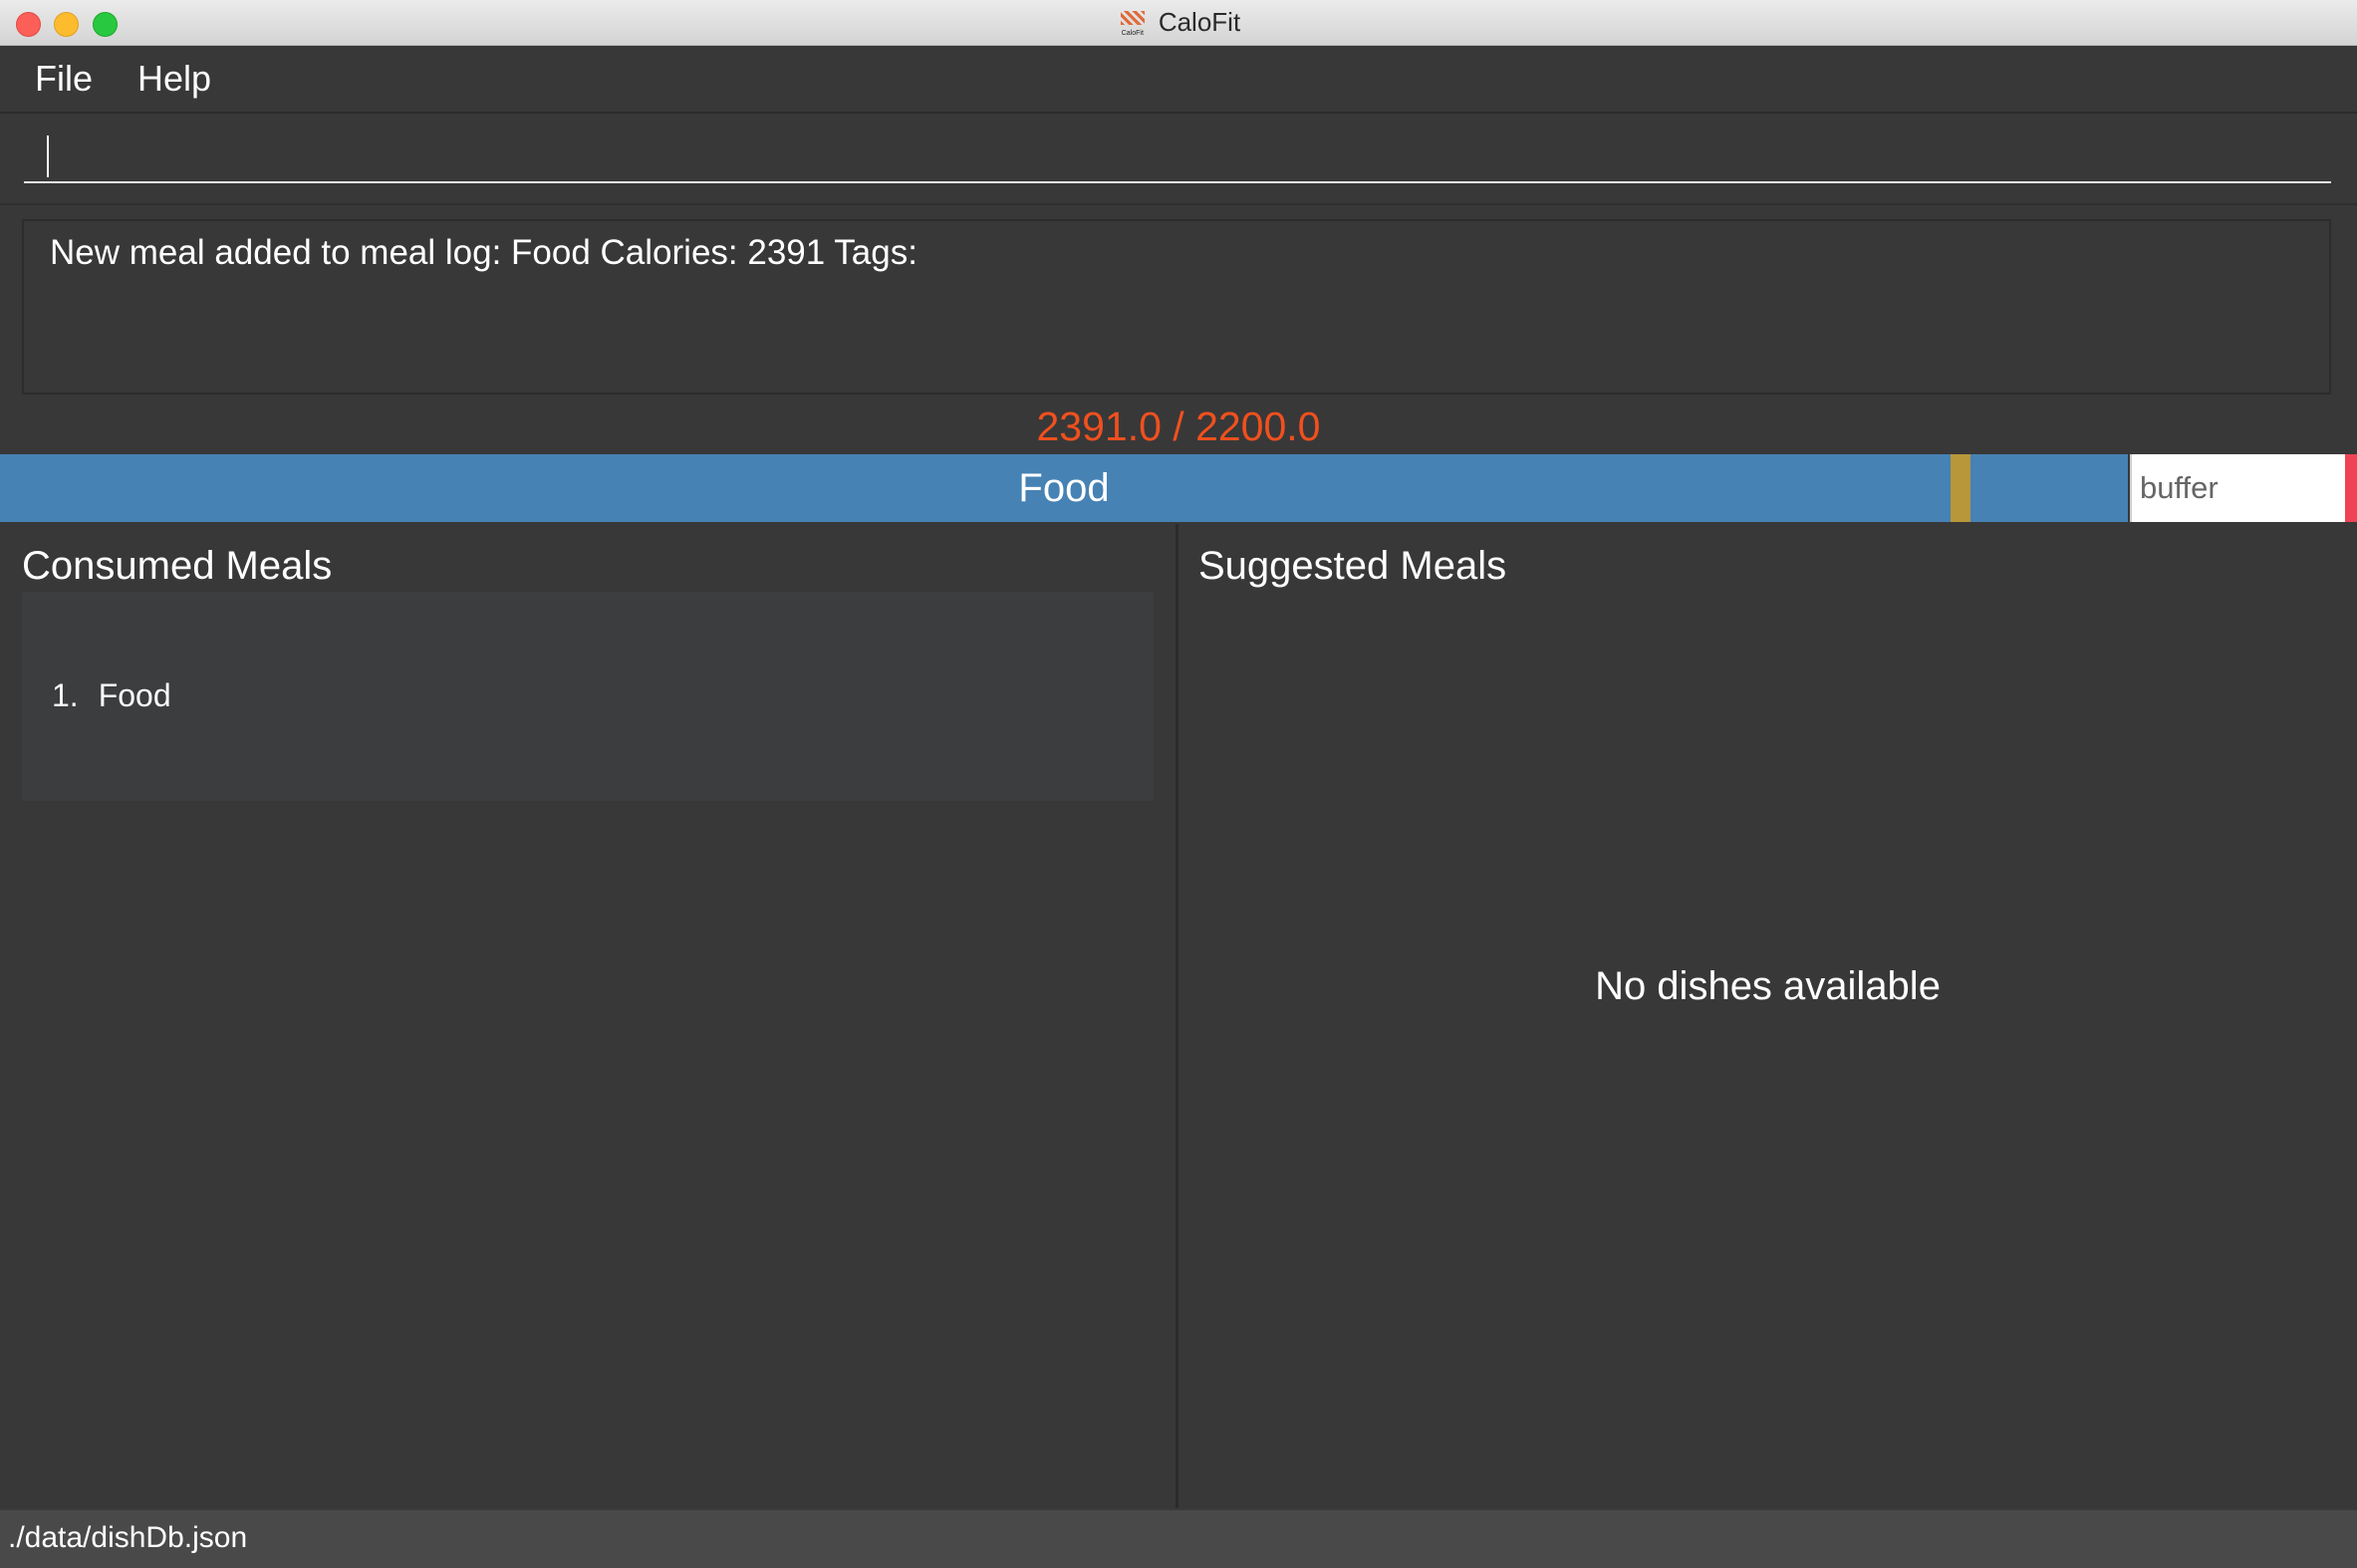  I want to click on calorie-bar-food-label: Food, so click(1064, 487).